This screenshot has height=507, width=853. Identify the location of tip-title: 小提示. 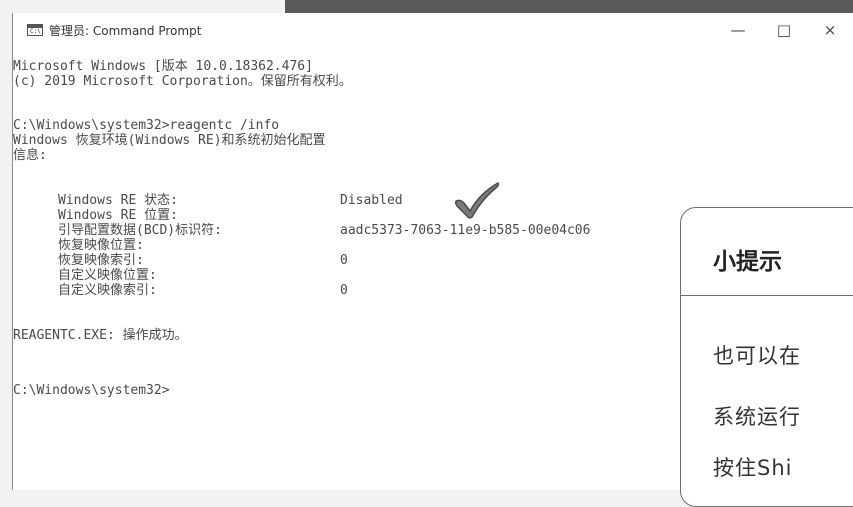
(747, 262).